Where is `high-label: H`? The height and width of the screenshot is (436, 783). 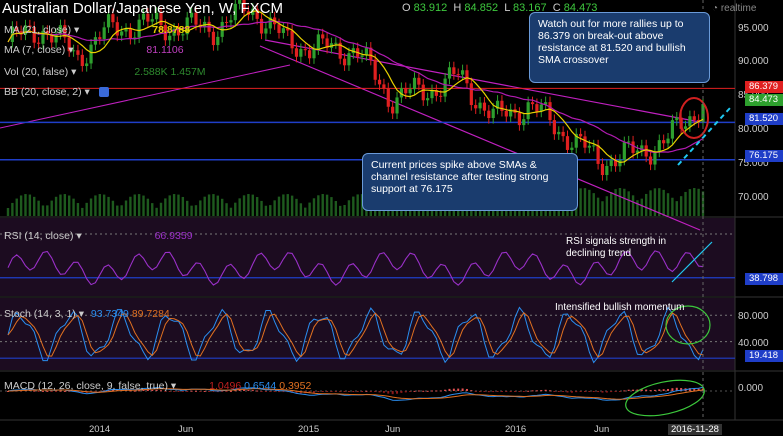 high-label: H is located at coordinates (457, 8).